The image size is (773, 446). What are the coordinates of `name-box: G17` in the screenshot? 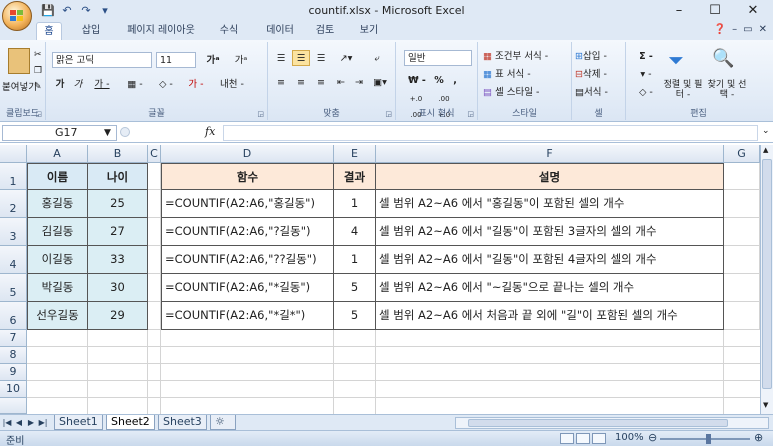 It's located at (59, 133).